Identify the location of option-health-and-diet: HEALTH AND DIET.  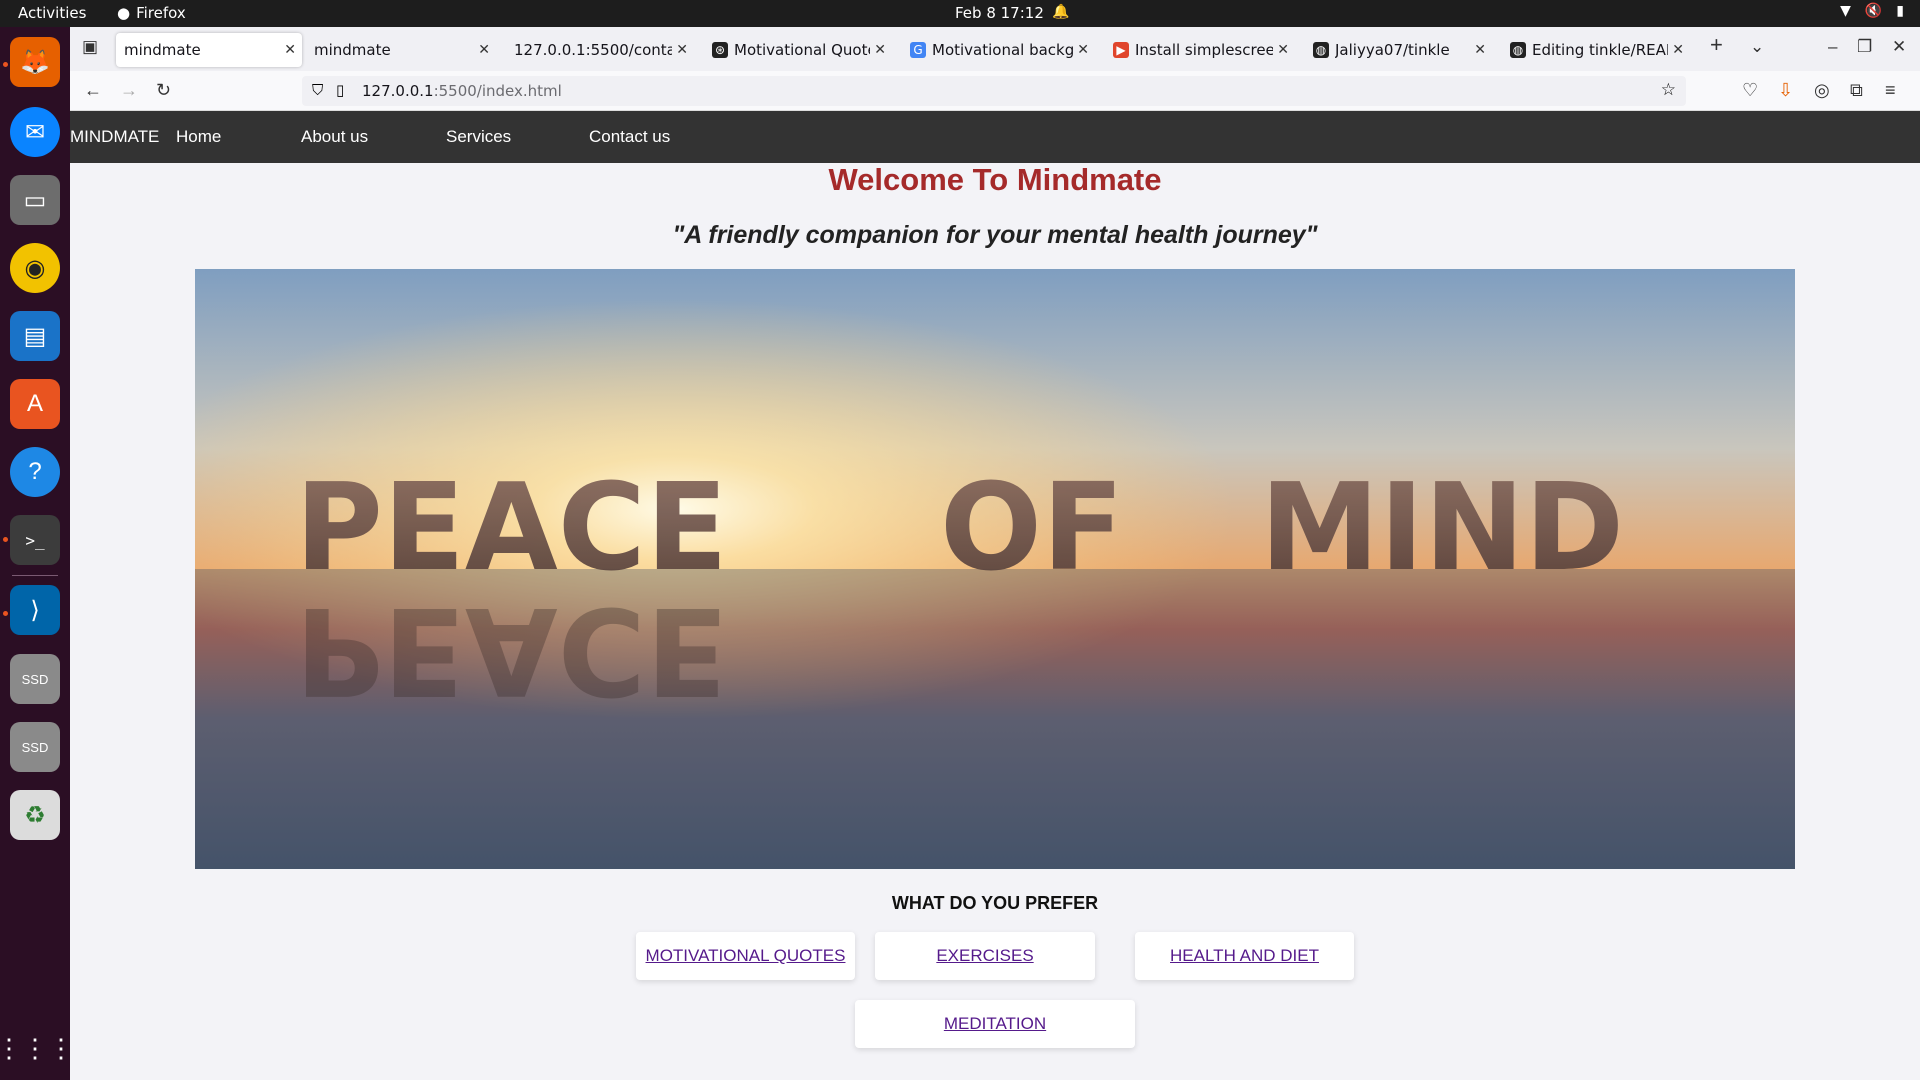
(1244, 956).